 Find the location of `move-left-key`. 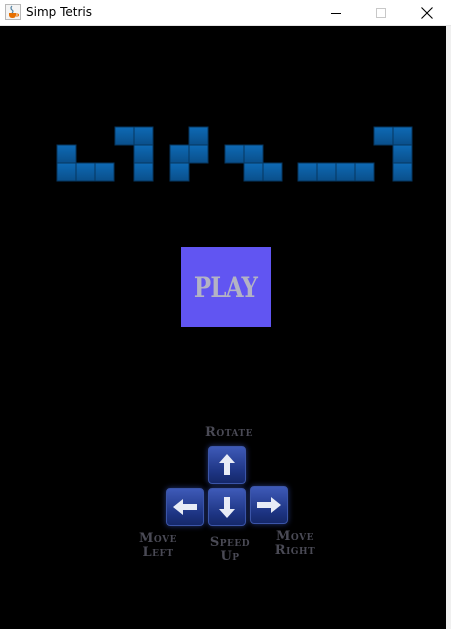

move-left-key is located at coordinates (185, 507).